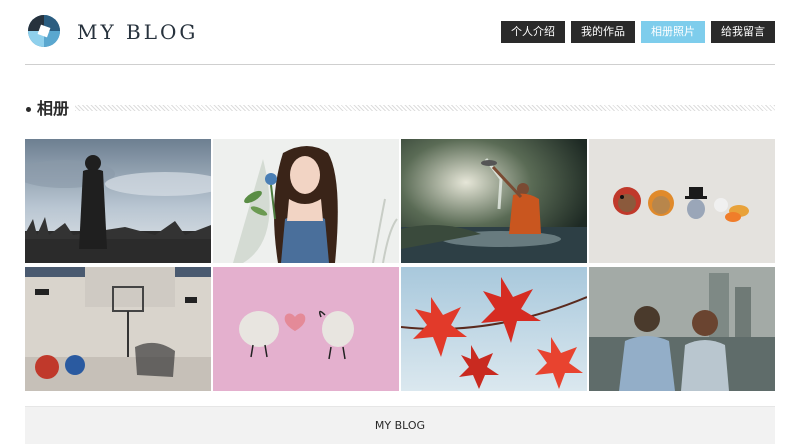 The image size is (800, 444). I want to click on nav-item-guestbook: 给我留言, so click(743, 32).